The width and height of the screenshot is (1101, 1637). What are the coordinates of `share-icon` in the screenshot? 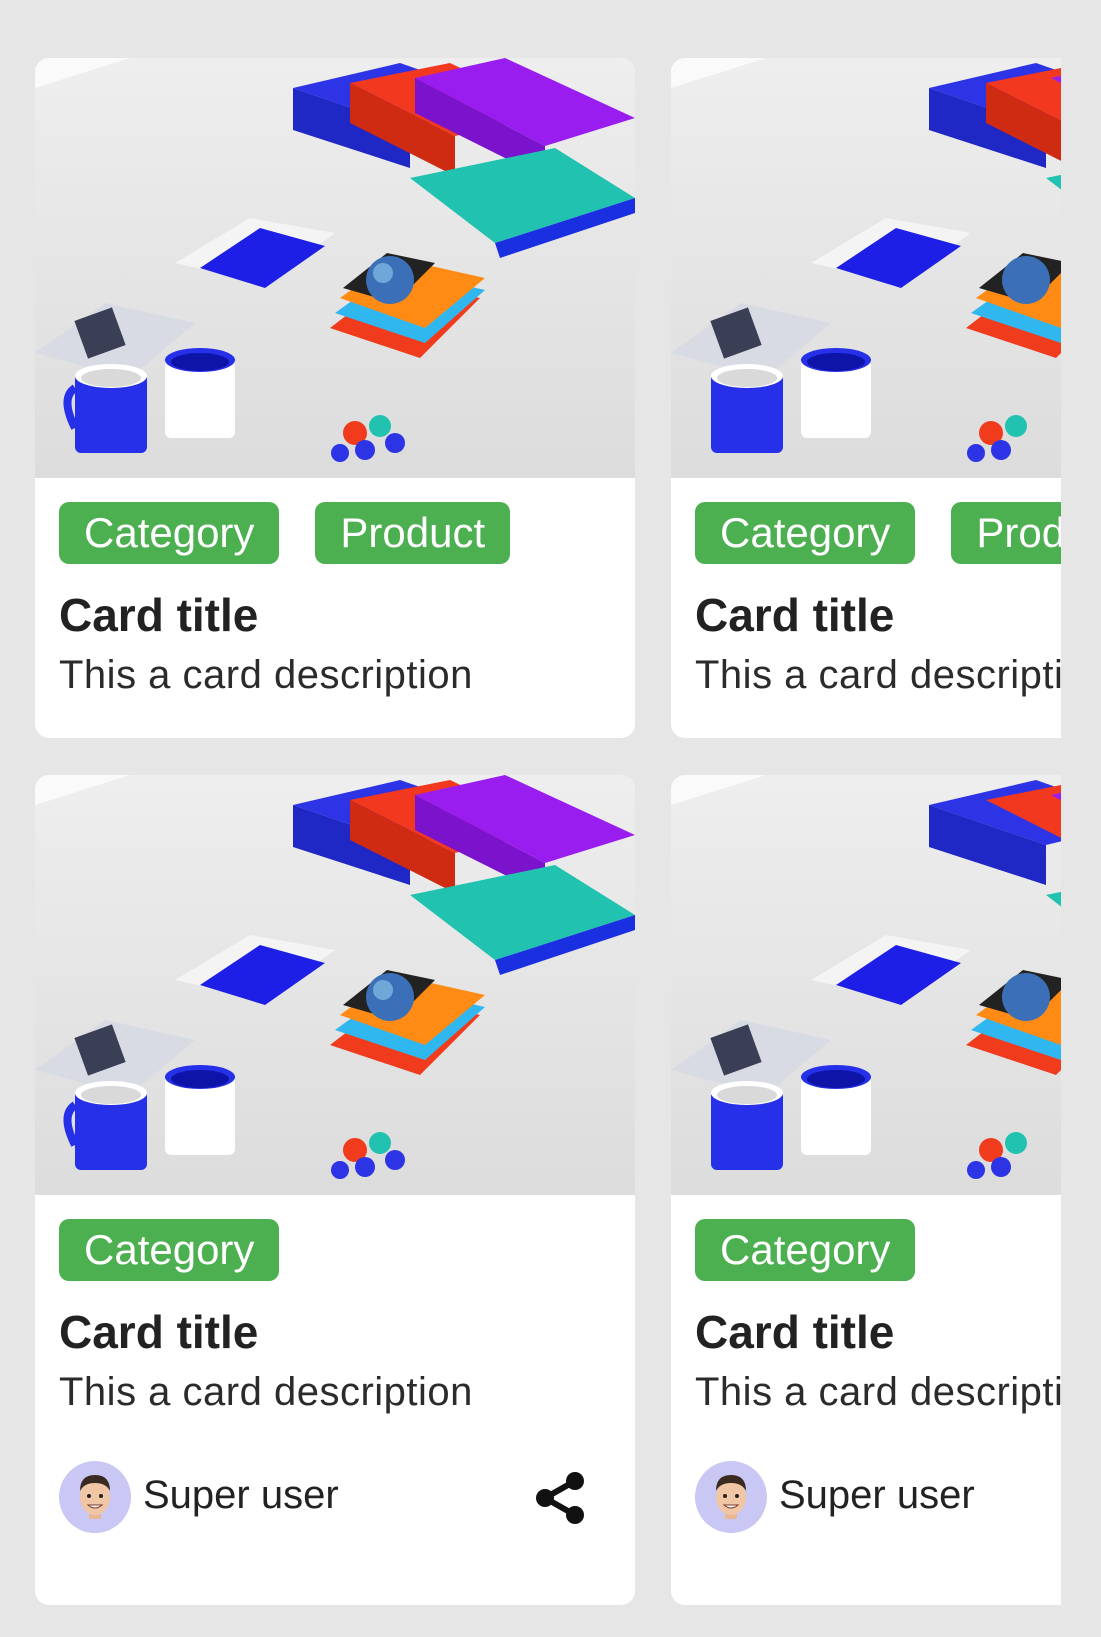 It's located at (560, 1498).